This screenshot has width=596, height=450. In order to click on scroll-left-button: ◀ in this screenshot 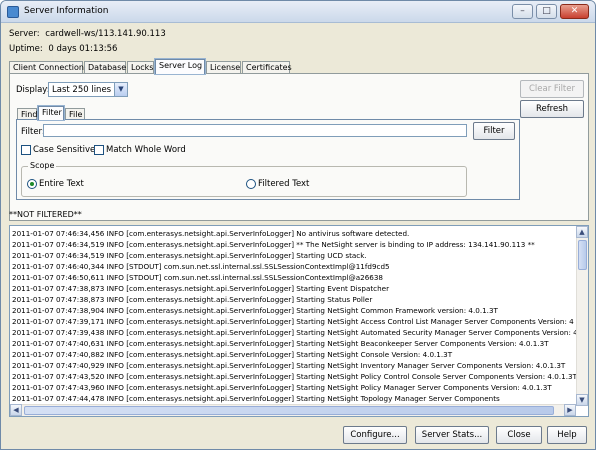, I will do `click(16, 410)`.